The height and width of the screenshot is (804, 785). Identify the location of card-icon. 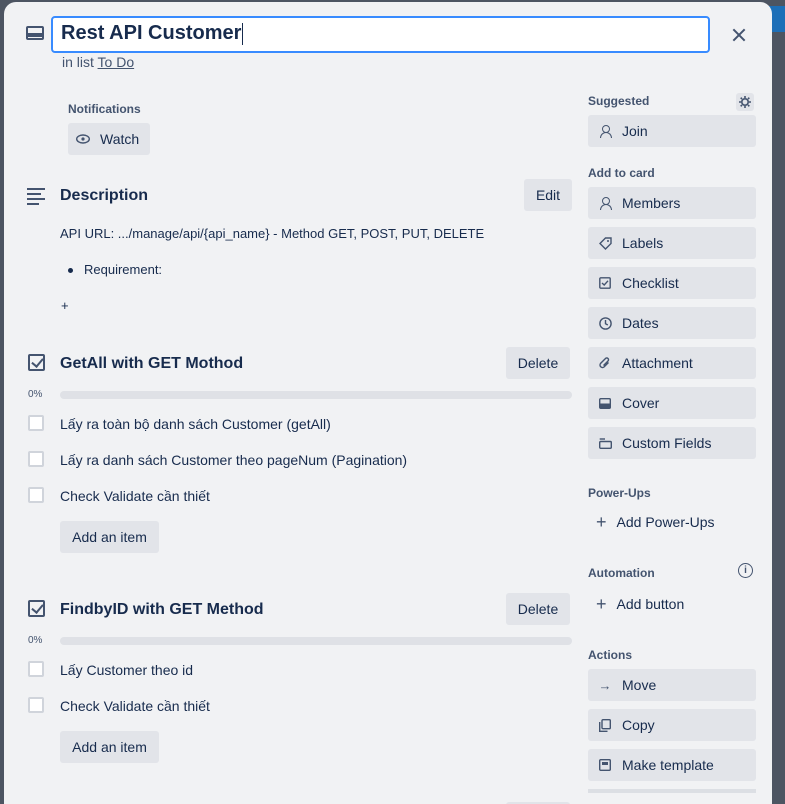
(35, 33).